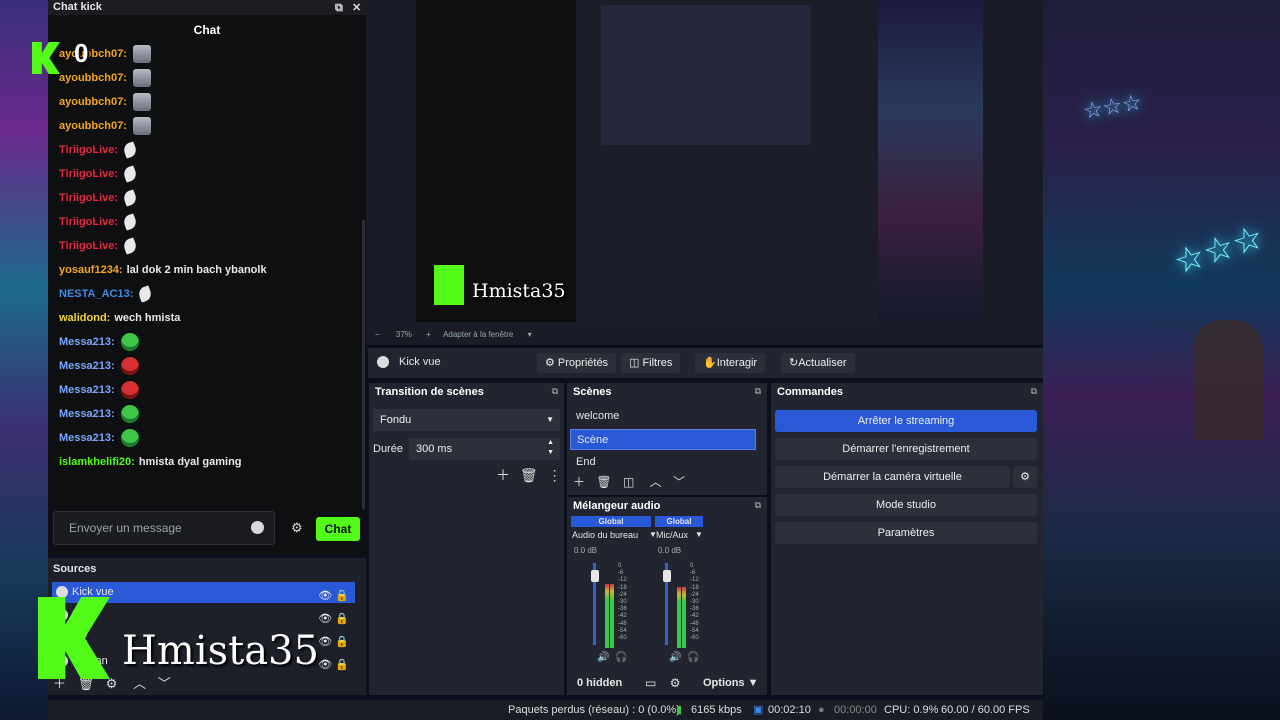  I want to click on chat-message: Messa213:, so click(99, 438).